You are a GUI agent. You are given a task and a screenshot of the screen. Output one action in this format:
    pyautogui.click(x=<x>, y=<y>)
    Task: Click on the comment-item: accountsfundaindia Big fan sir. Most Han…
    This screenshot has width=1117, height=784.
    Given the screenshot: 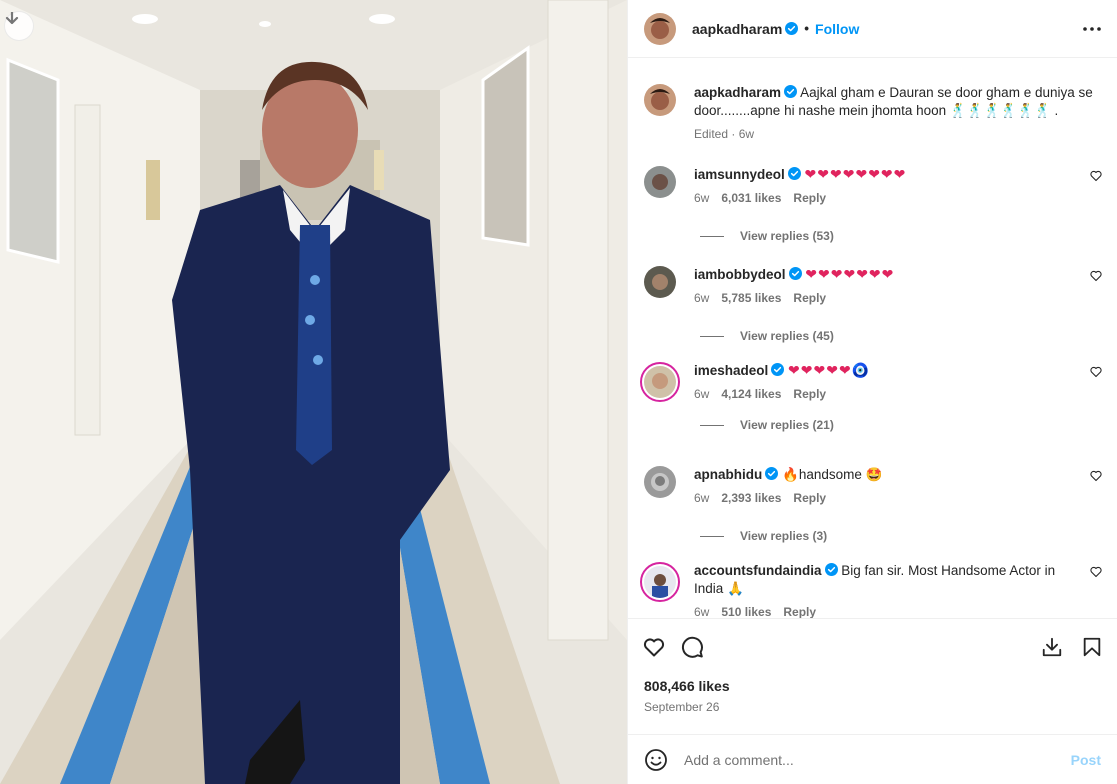 What is the action you would take?
    pyautogui.click(x=871, y=590)
    